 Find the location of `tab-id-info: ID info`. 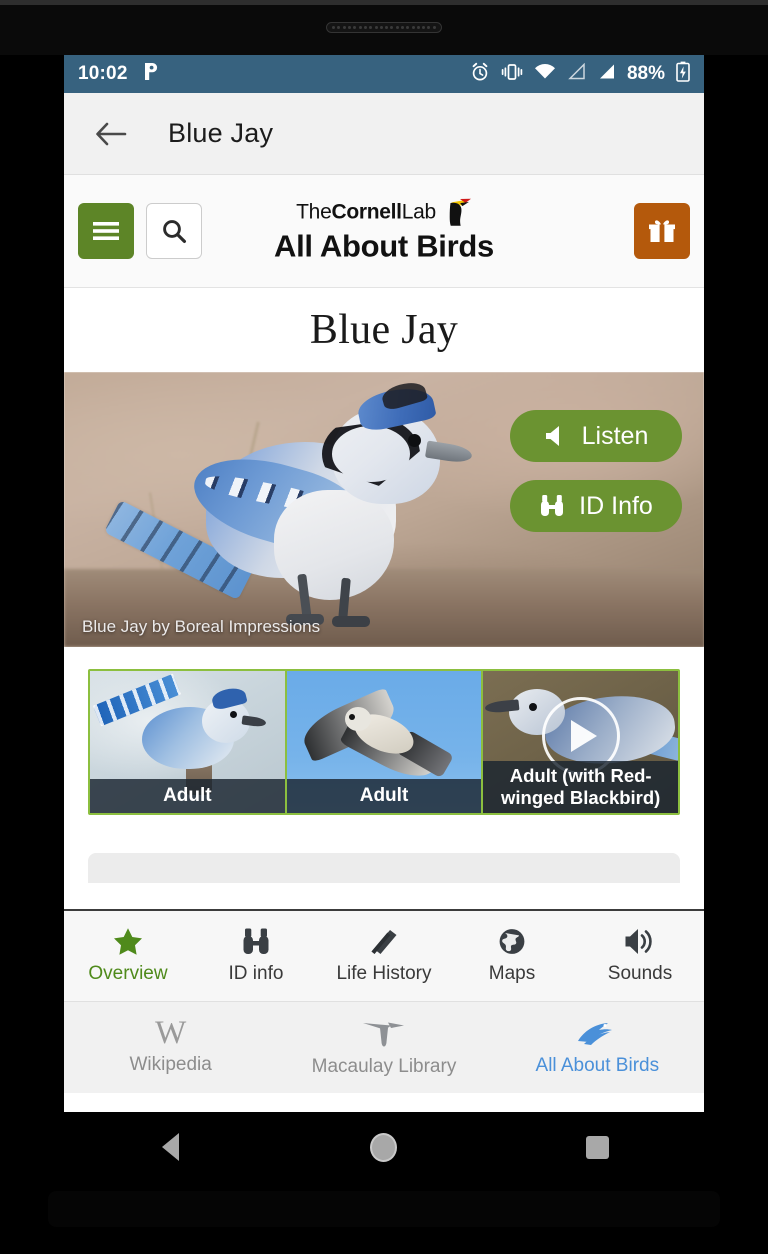

tab-id-info: ID info is located at coordinates (256, 956).